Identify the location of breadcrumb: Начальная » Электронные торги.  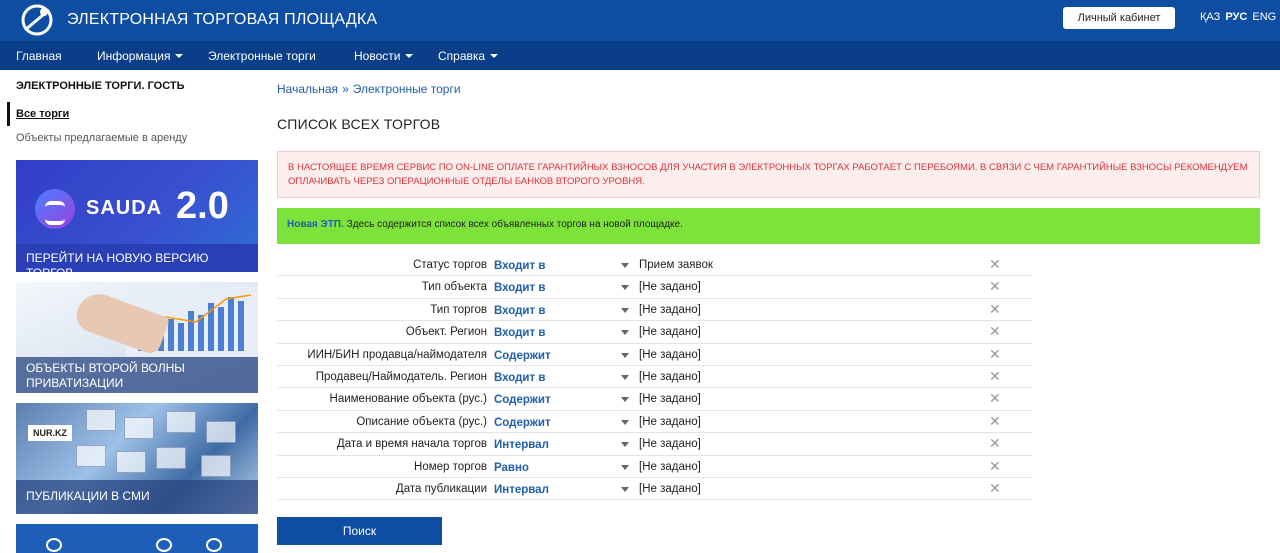
(369, 89).